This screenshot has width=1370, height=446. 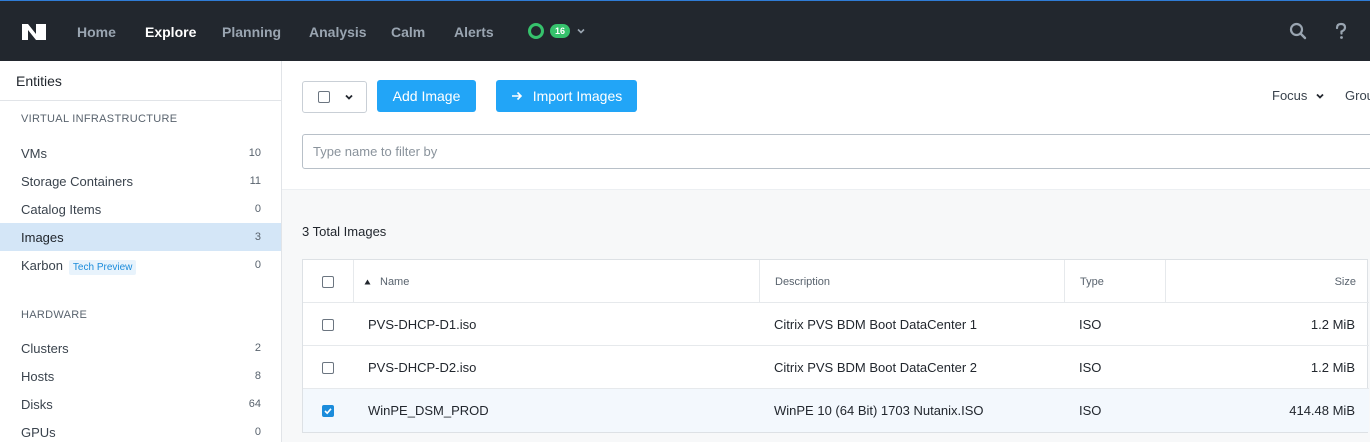 I want to click on section-heading-virtual-infrastructure: VIRTUAL INFRASTRUCTURE, so click(x=99, y=119).